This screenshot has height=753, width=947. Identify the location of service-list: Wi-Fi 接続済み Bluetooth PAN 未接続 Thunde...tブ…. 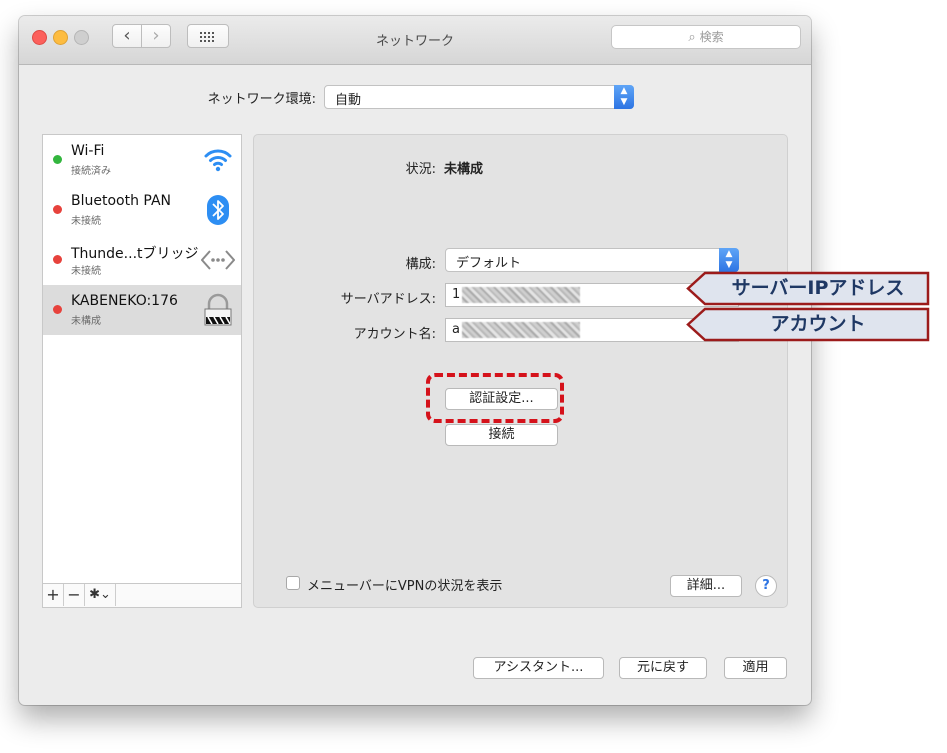
(142, 359).